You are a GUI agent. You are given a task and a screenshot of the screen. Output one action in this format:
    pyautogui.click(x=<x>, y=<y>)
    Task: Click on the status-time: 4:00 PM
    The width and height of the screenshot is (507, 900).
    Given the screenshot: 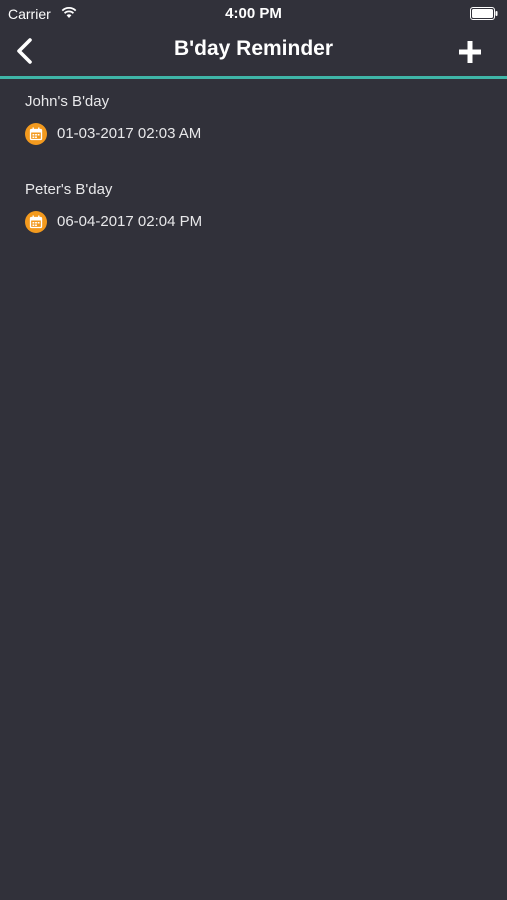 What is the action you would take?
    pyautogui.click(x=253, y=13)
    